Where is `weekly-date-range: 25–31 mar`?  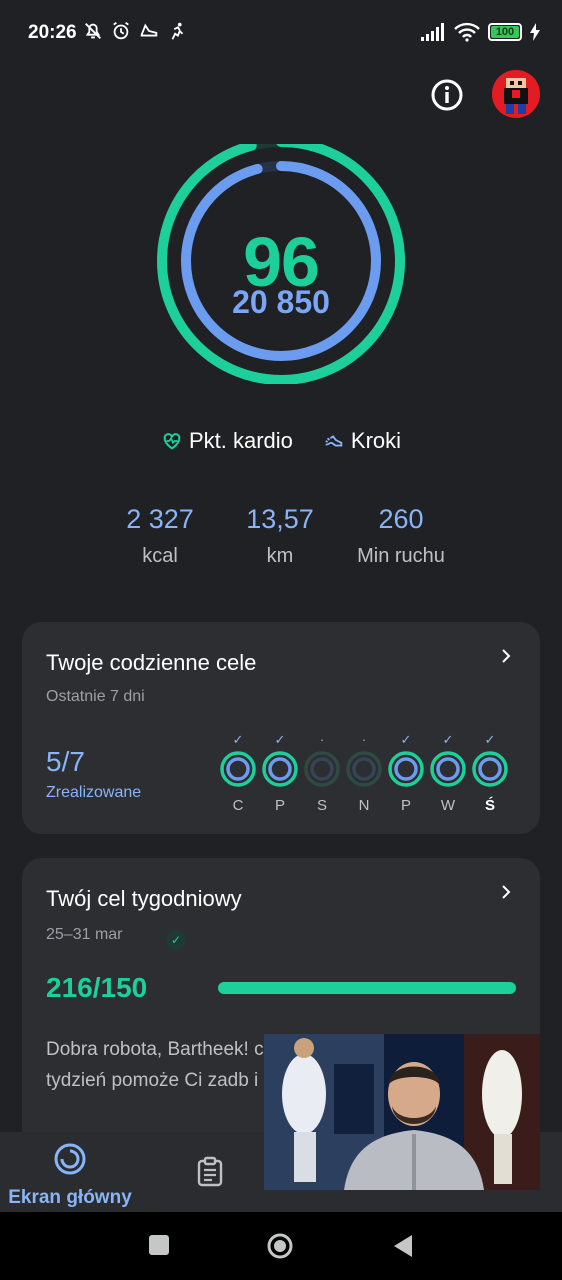 weekly-date-range: 25–31 mar is located at coordinates (84, 934).